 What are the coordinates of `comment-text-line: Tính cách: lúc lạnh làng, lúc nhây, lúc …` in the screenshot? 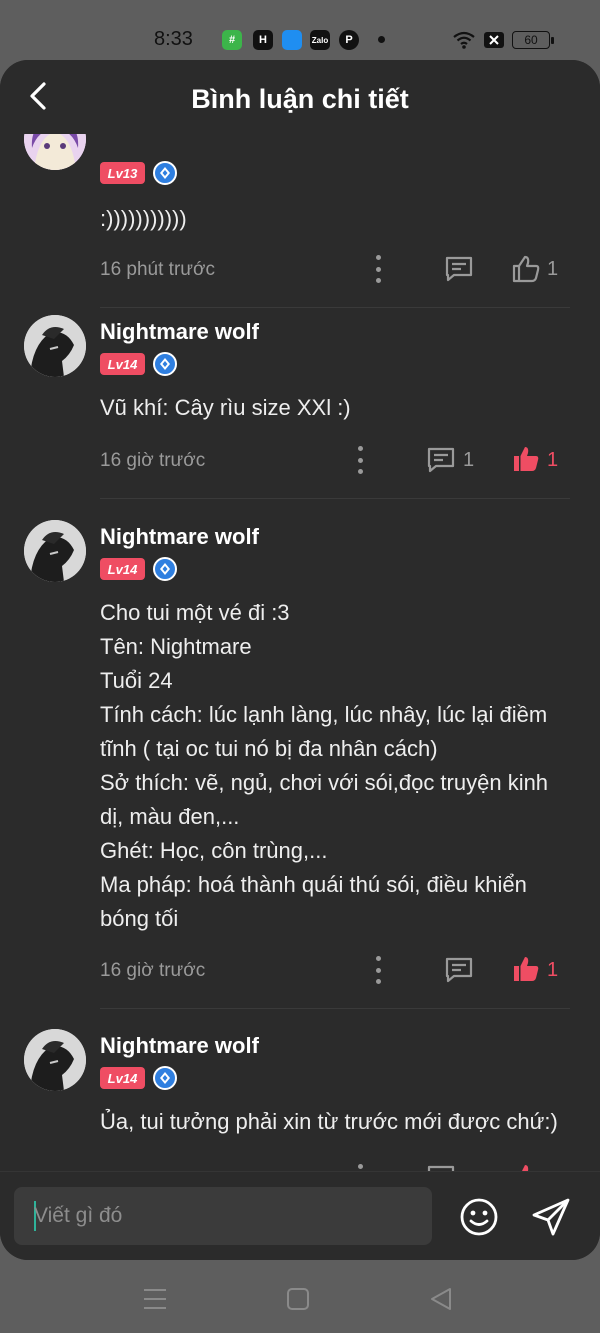 It's located at (324, 714).